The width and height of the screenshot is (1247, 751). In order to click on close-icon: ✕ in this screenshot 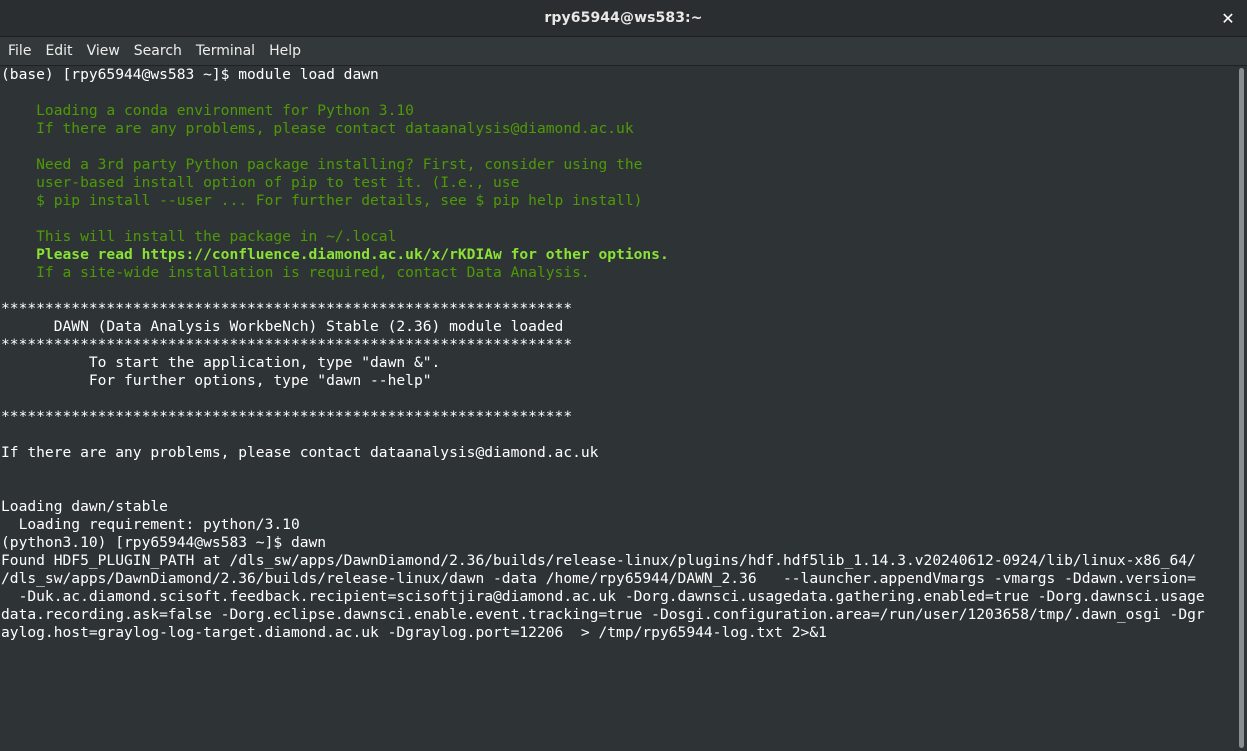, I will do `click(1228, 18)`.